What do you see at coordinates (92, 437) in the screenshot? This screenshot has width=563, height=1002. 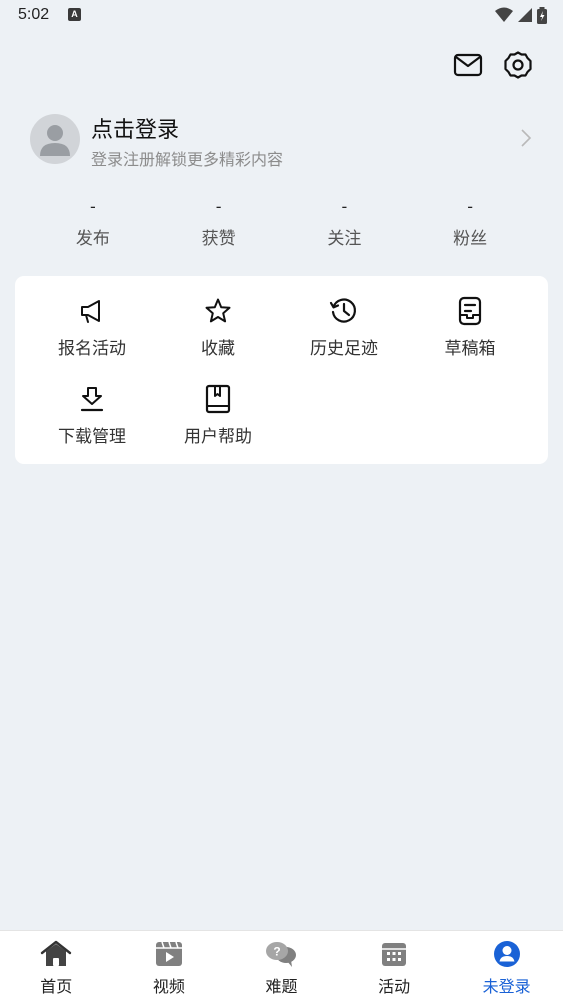 I see `menu-label: 下载管理` at bounding box center [92, 437].